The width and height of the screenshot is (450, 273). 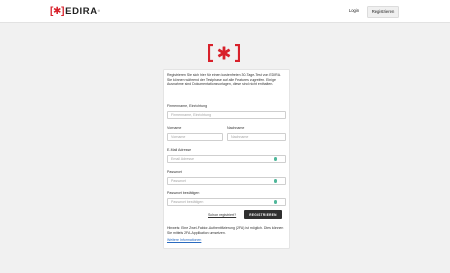 I want to click on firstname-label: Vorname, so click(x=174, y=128).